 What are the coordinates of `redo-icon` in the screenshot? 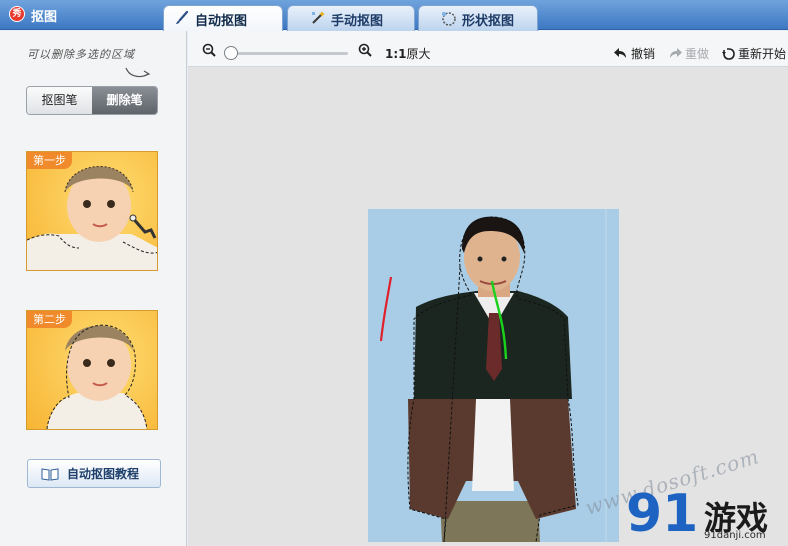 It's located at (676, 52).